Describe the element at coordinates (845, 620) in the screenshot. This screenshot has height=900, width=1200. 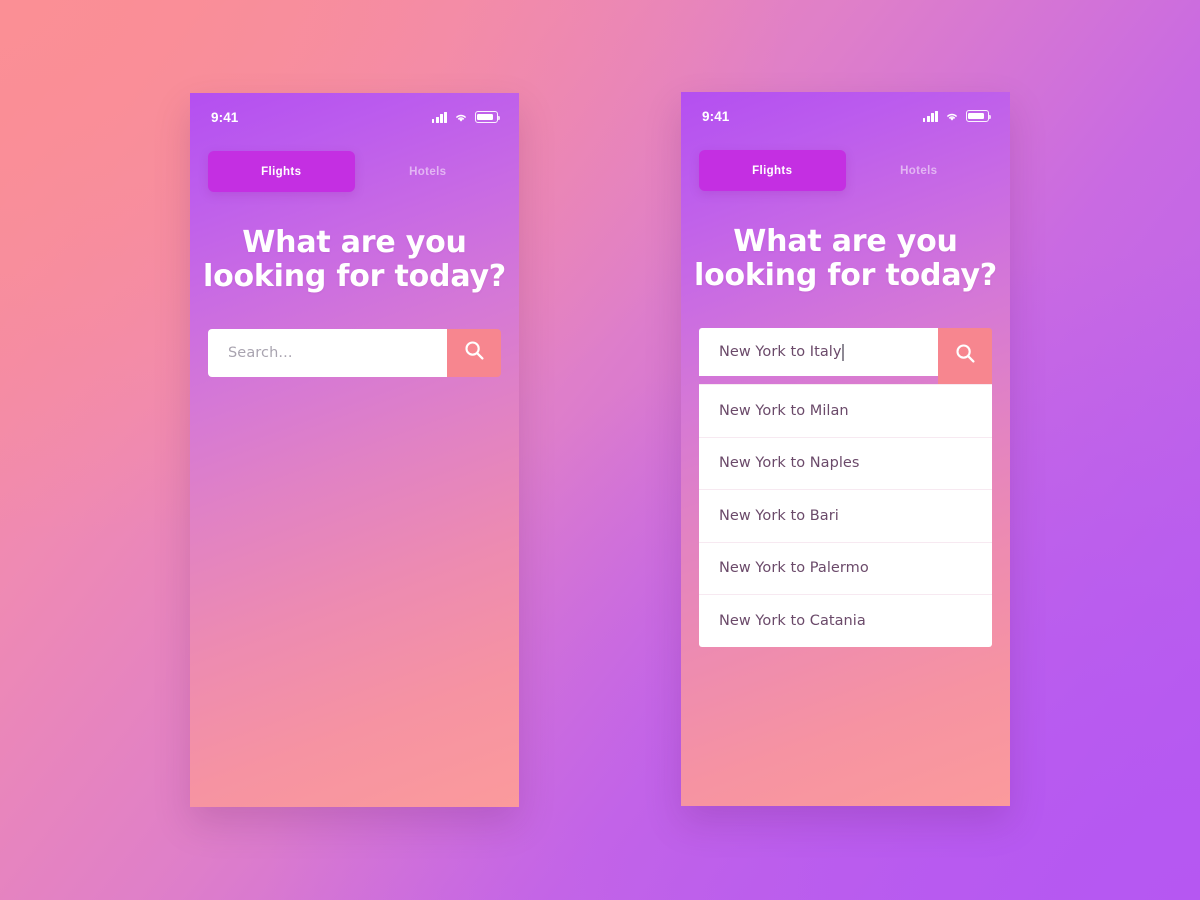
I see `list-item: New York to Catania` at that location.